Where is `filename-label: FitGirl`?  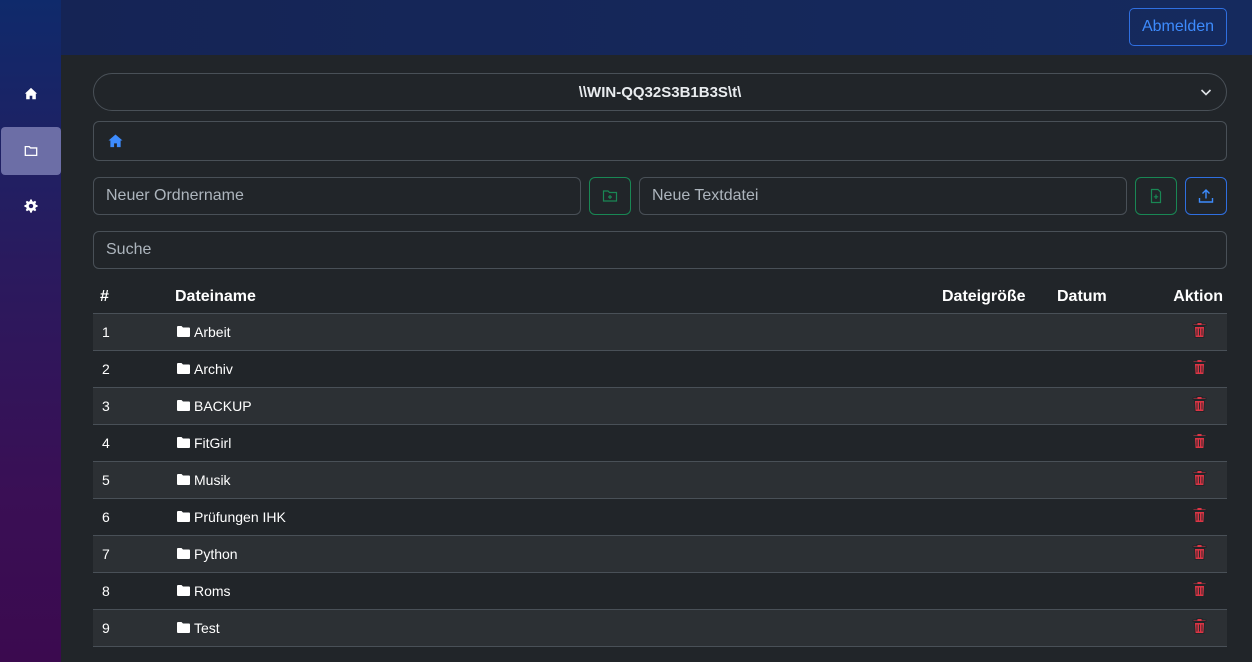 filename-label: FitGirl is located at coordinates (213, 442).